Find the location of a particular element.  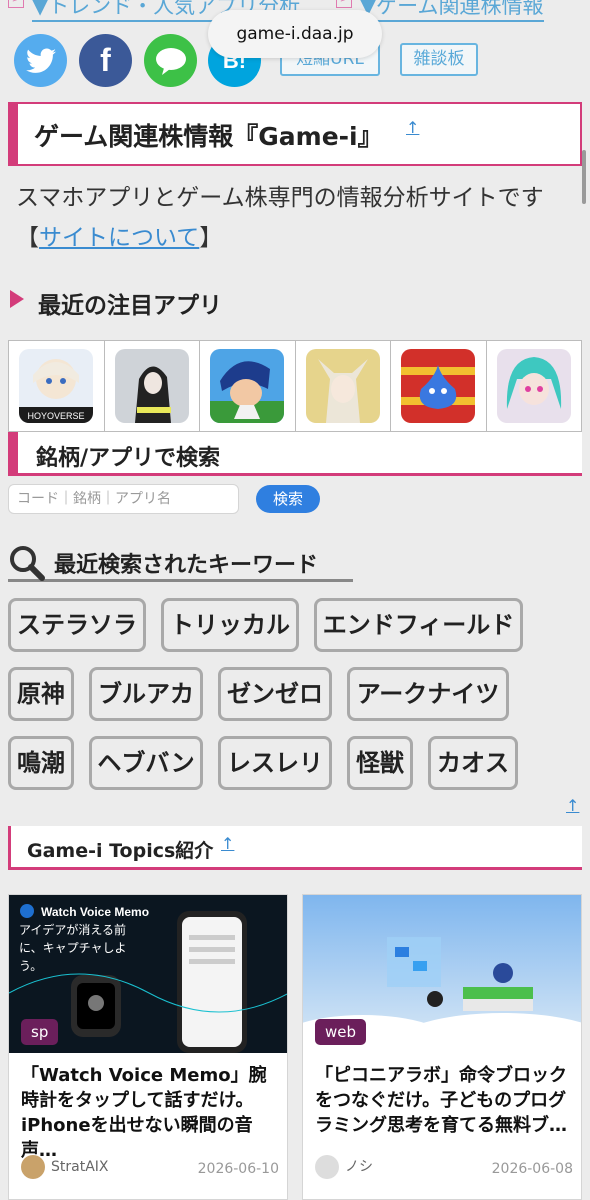

twitter-share-button is located at coordinates (40, 60).